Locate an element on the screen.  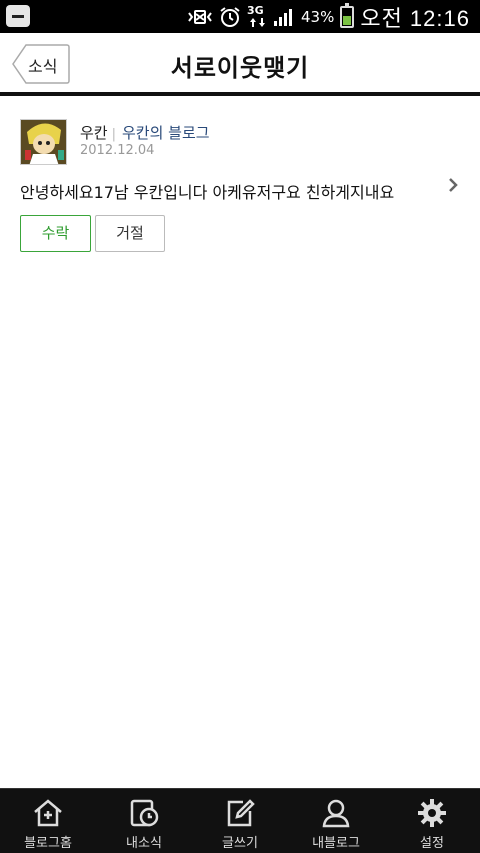
nav-settings: 설정 is located at coordinates (432, 821).